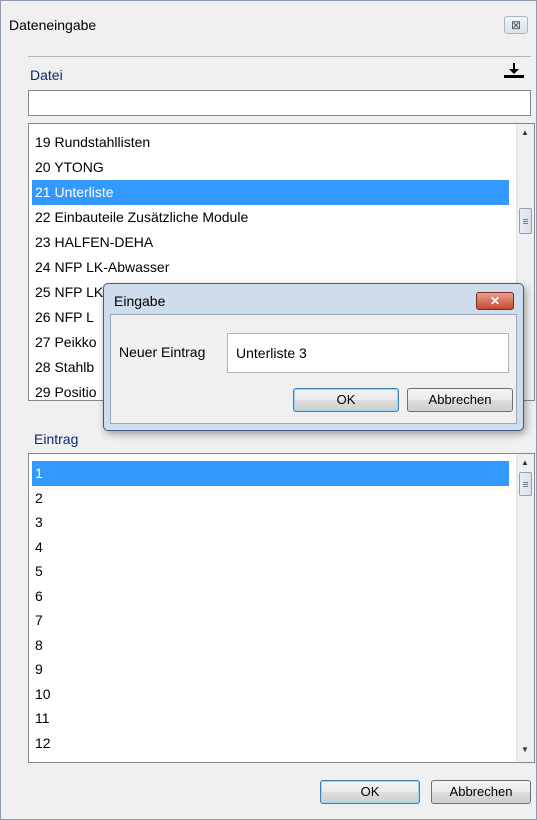 The image size is (537, 820). What do you see at coordinates (481, 792) in the screenshot?
I see `cancel-button: Abbrechen` at bounding box center [481, 792].